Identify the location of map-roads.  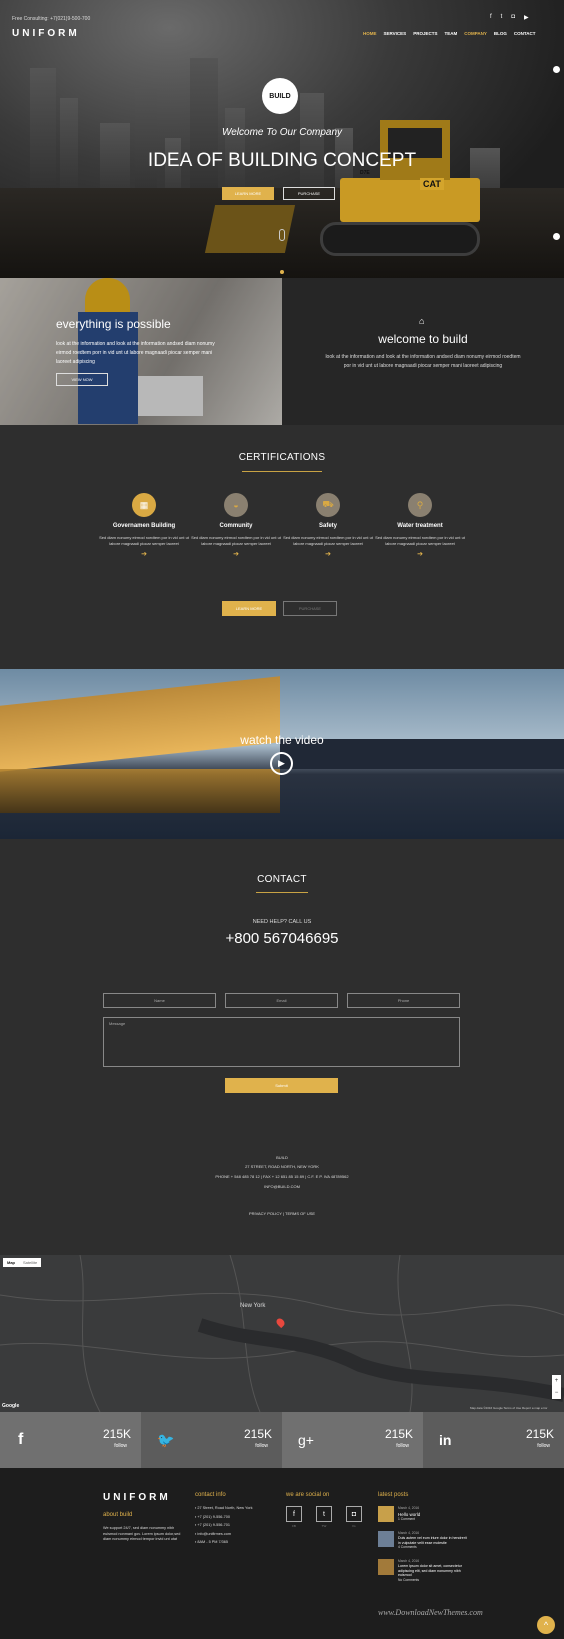
(282, 1333).